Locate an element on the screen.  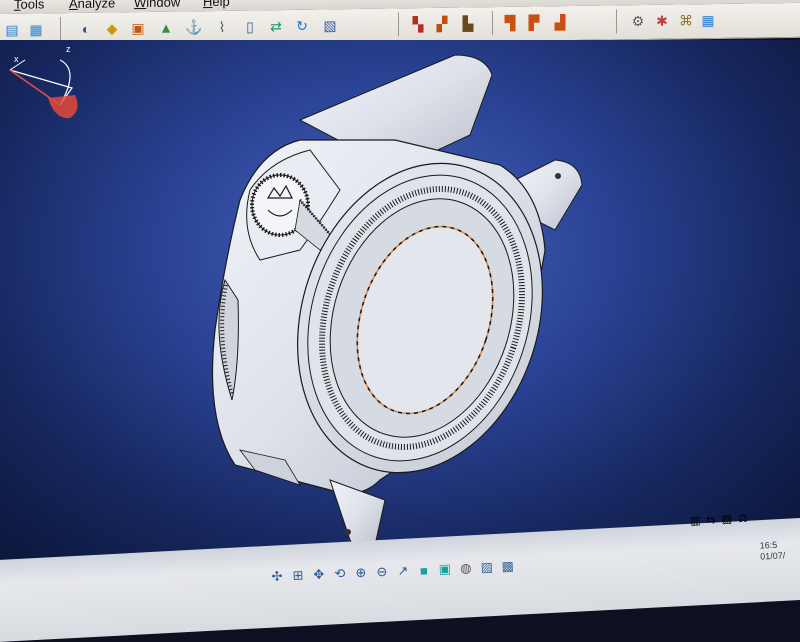
rib-icon: ▛ is located at coordinates (534, 22).